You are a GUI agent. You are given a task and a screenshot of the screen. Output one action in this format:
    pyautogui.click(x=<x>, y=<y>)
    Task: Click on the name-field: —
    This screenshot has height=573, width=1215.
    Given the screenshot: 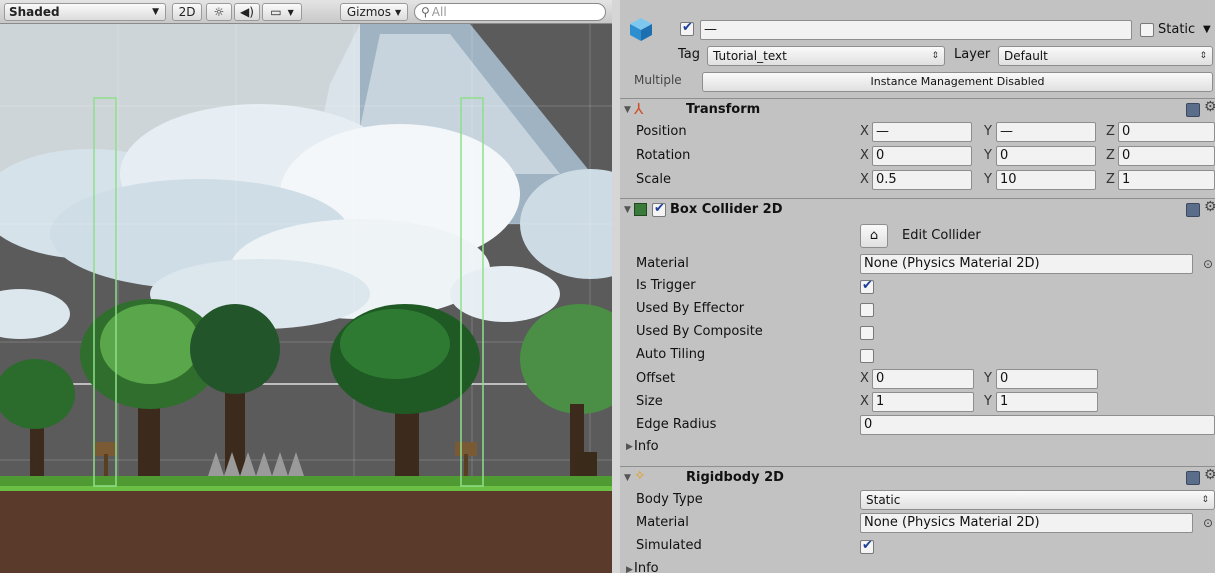 What is the action you would take?
    pyautogui.click(x=916, y=30)
    